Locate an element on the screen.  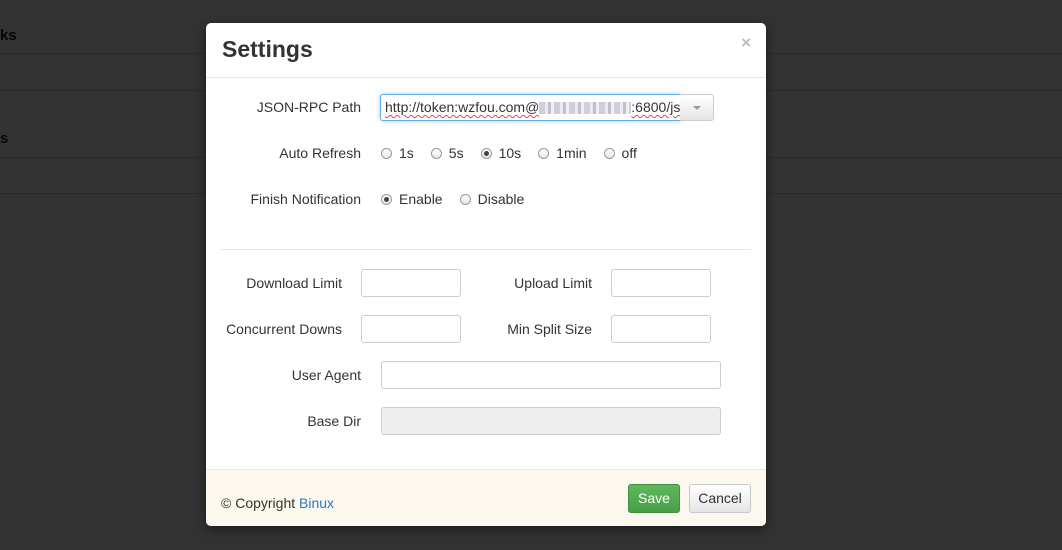
option-label: Disable is located at coordinates (501, 199).